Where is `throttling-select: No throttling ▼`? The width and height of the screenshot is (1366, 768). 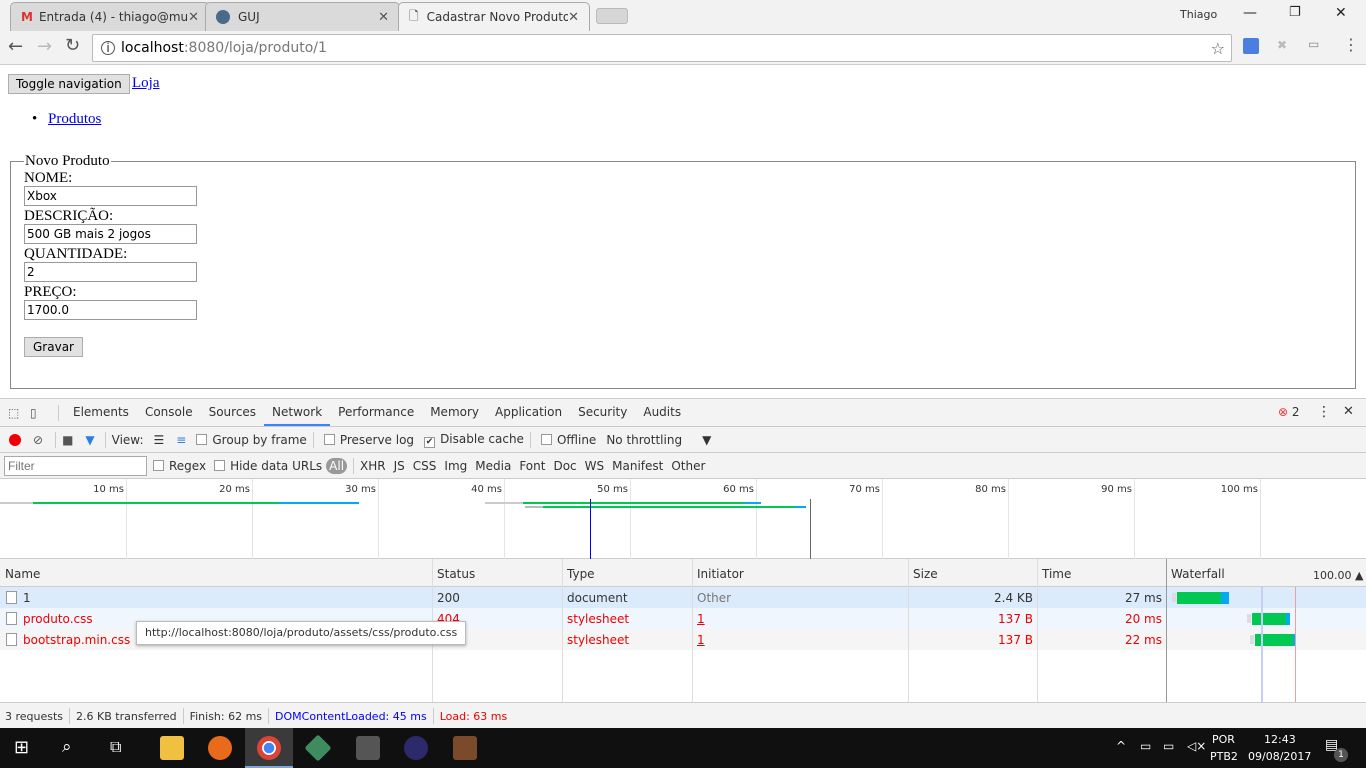 throttling-select: No throttling ▼ is located at coordinates (658, 440).